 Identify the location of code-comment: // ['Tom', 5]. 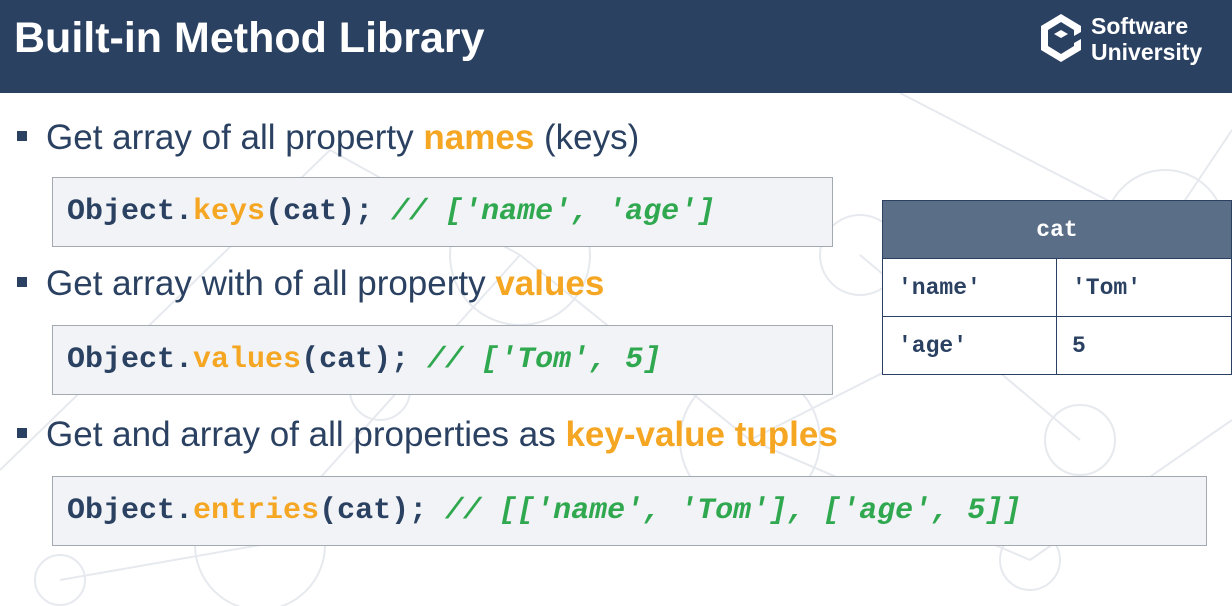
(544, 360).